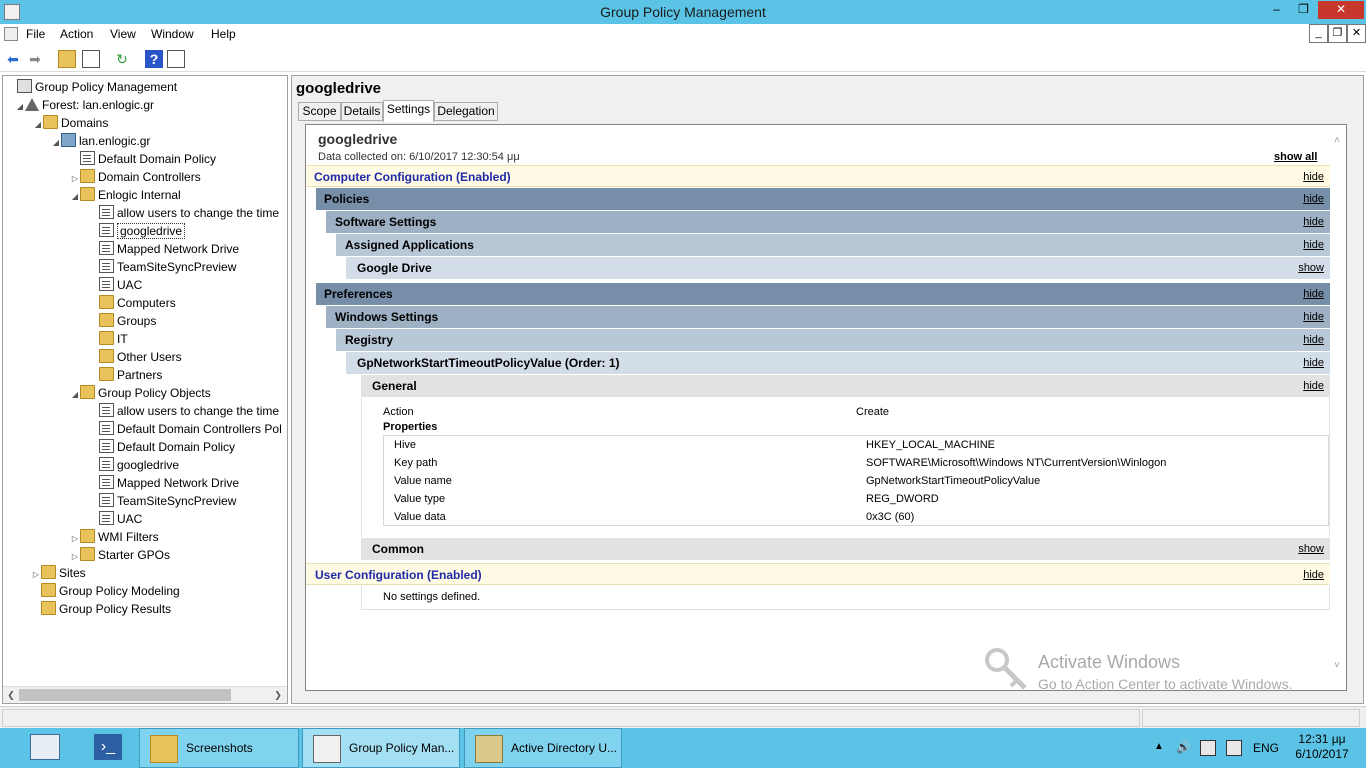 The image size is (1366, 768). Describe the element at coordinates (11, 695) in the screenshot. I see `scroll-left-arrow: ❮` at that location.